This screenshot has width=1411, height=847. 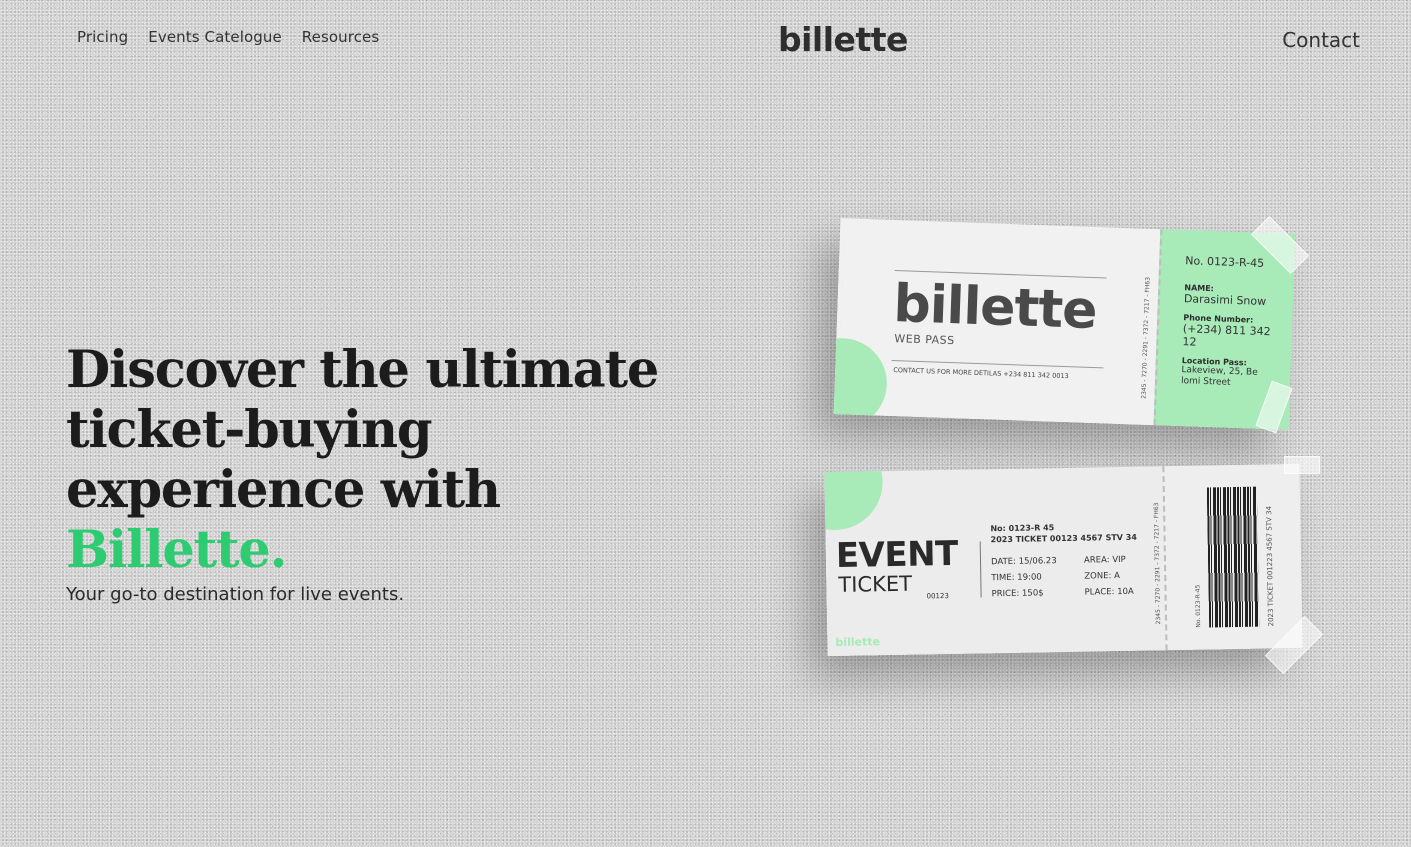 What do you see at coordinates (1225, 262) in the screenshot?
I see `ticket-number: No. 0123-R-45` at bounding box center [1225, 262].